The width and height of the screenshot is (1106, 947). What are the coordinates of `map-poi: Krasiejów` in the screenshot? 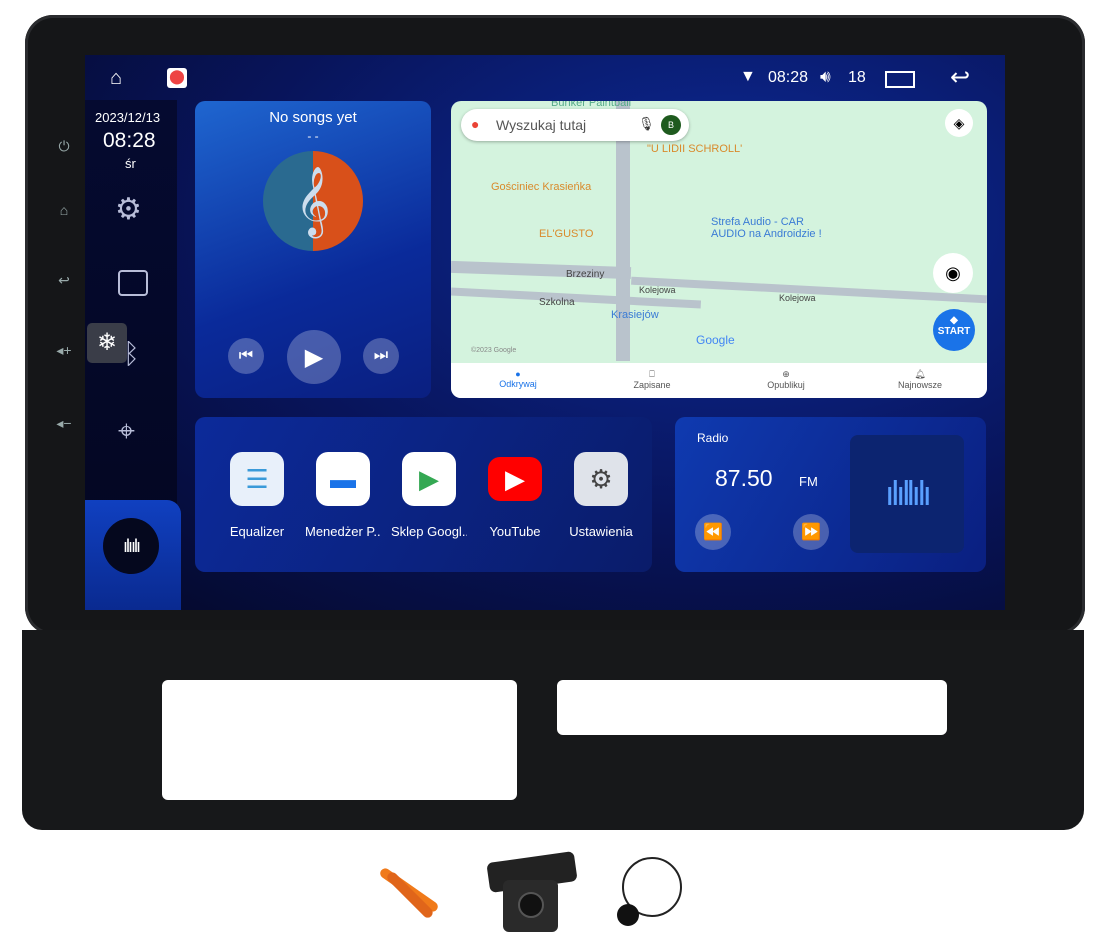 It's located at (635, 315).